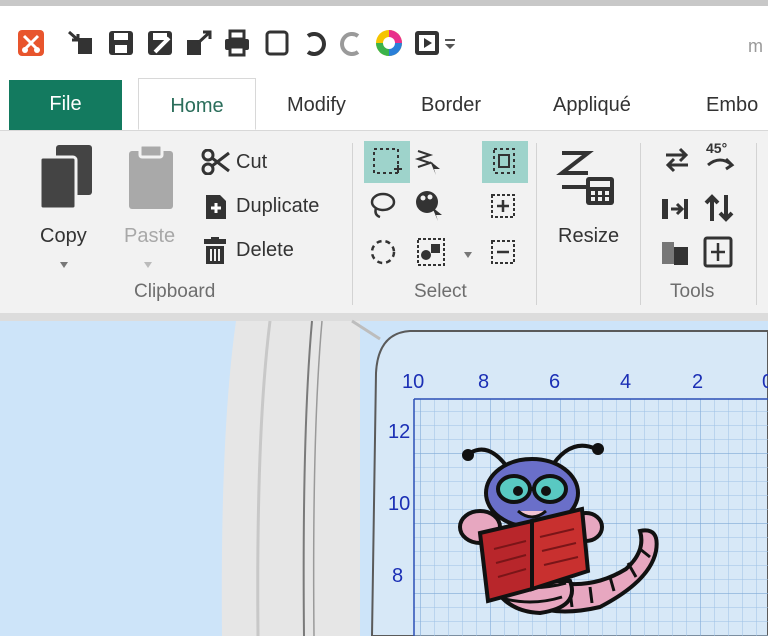 The width and height of the screenshot is (768, 636). I want to click on polygon-select-icon, so click(383, 254).